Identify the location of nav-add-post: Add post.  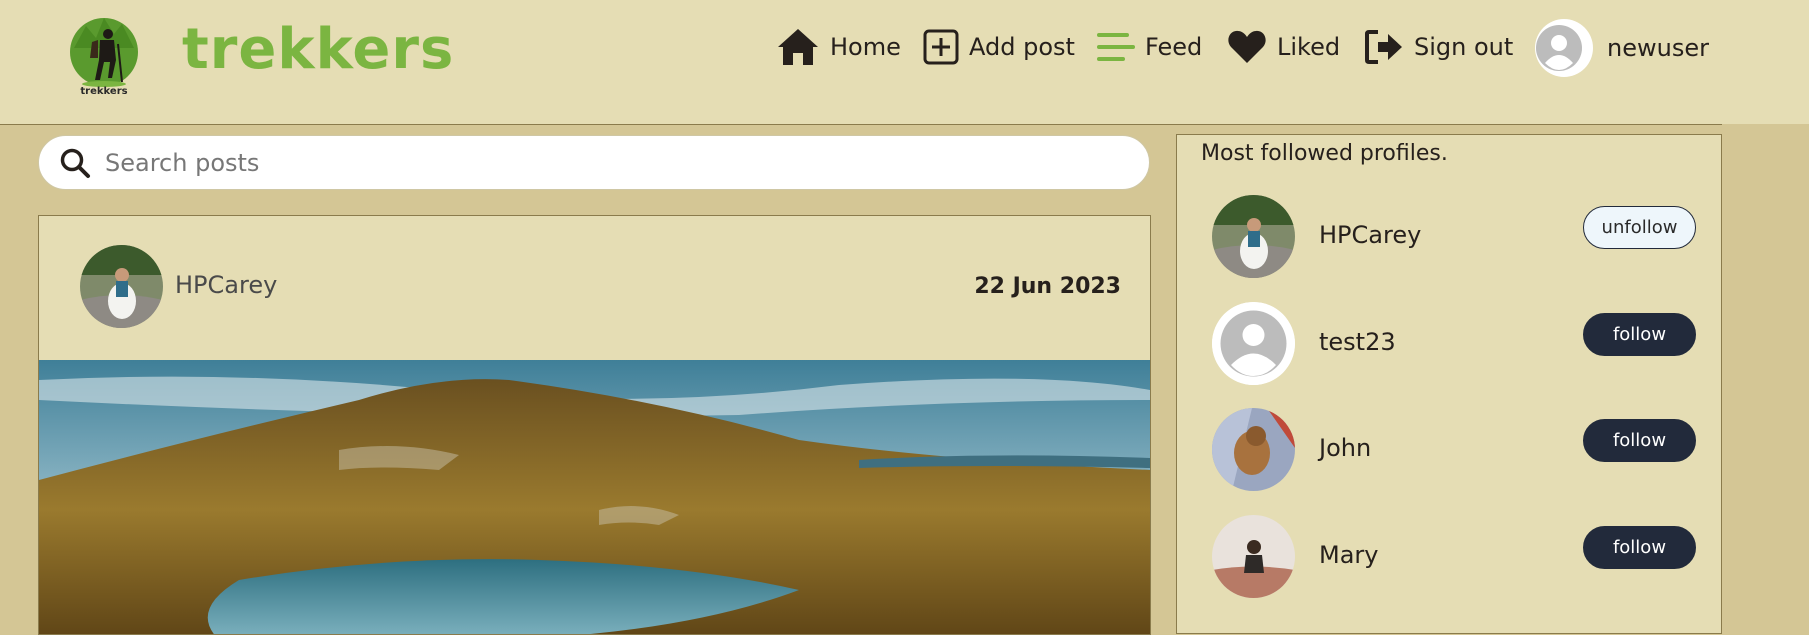
(999, 47).